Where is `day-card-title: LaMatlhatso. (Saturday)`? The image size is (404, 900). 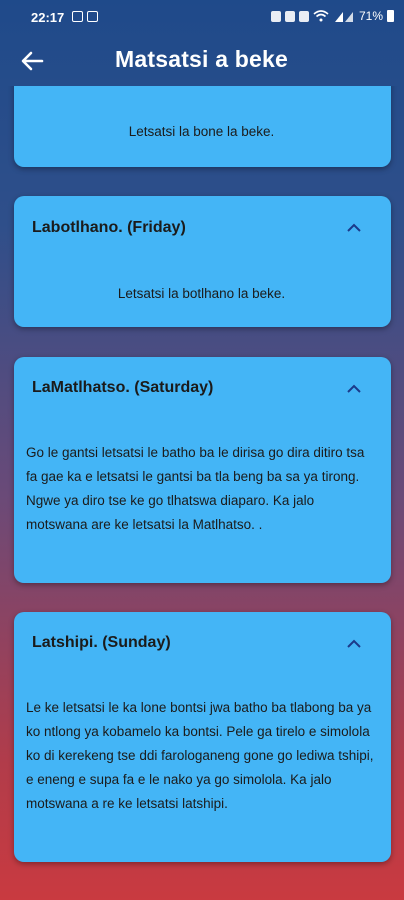 day-card-title: LaMatlhatso. (Saturday) is located at coordinates (123, 387).